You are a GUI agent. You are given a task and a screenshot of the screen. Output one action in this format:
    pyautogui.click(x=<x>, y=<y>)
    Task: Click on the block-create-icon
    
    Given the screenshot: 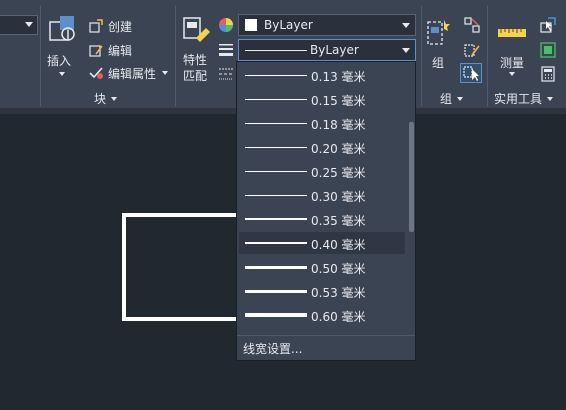 What is the action you would take?
    pyautogui.click(x=96, y=26)
    